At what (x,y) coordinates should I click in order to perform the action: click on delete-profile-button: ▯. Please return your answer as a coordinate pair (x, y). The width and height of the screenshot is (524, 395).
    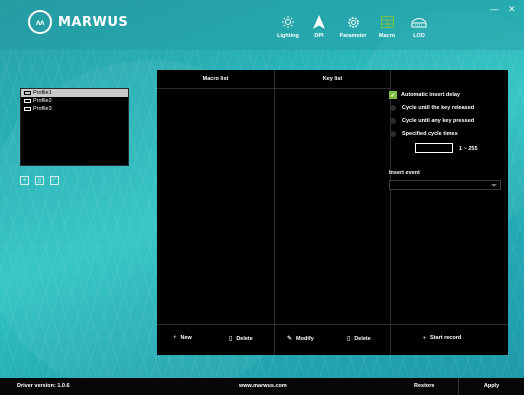
    Looking at the image, I should click on (39, 180).